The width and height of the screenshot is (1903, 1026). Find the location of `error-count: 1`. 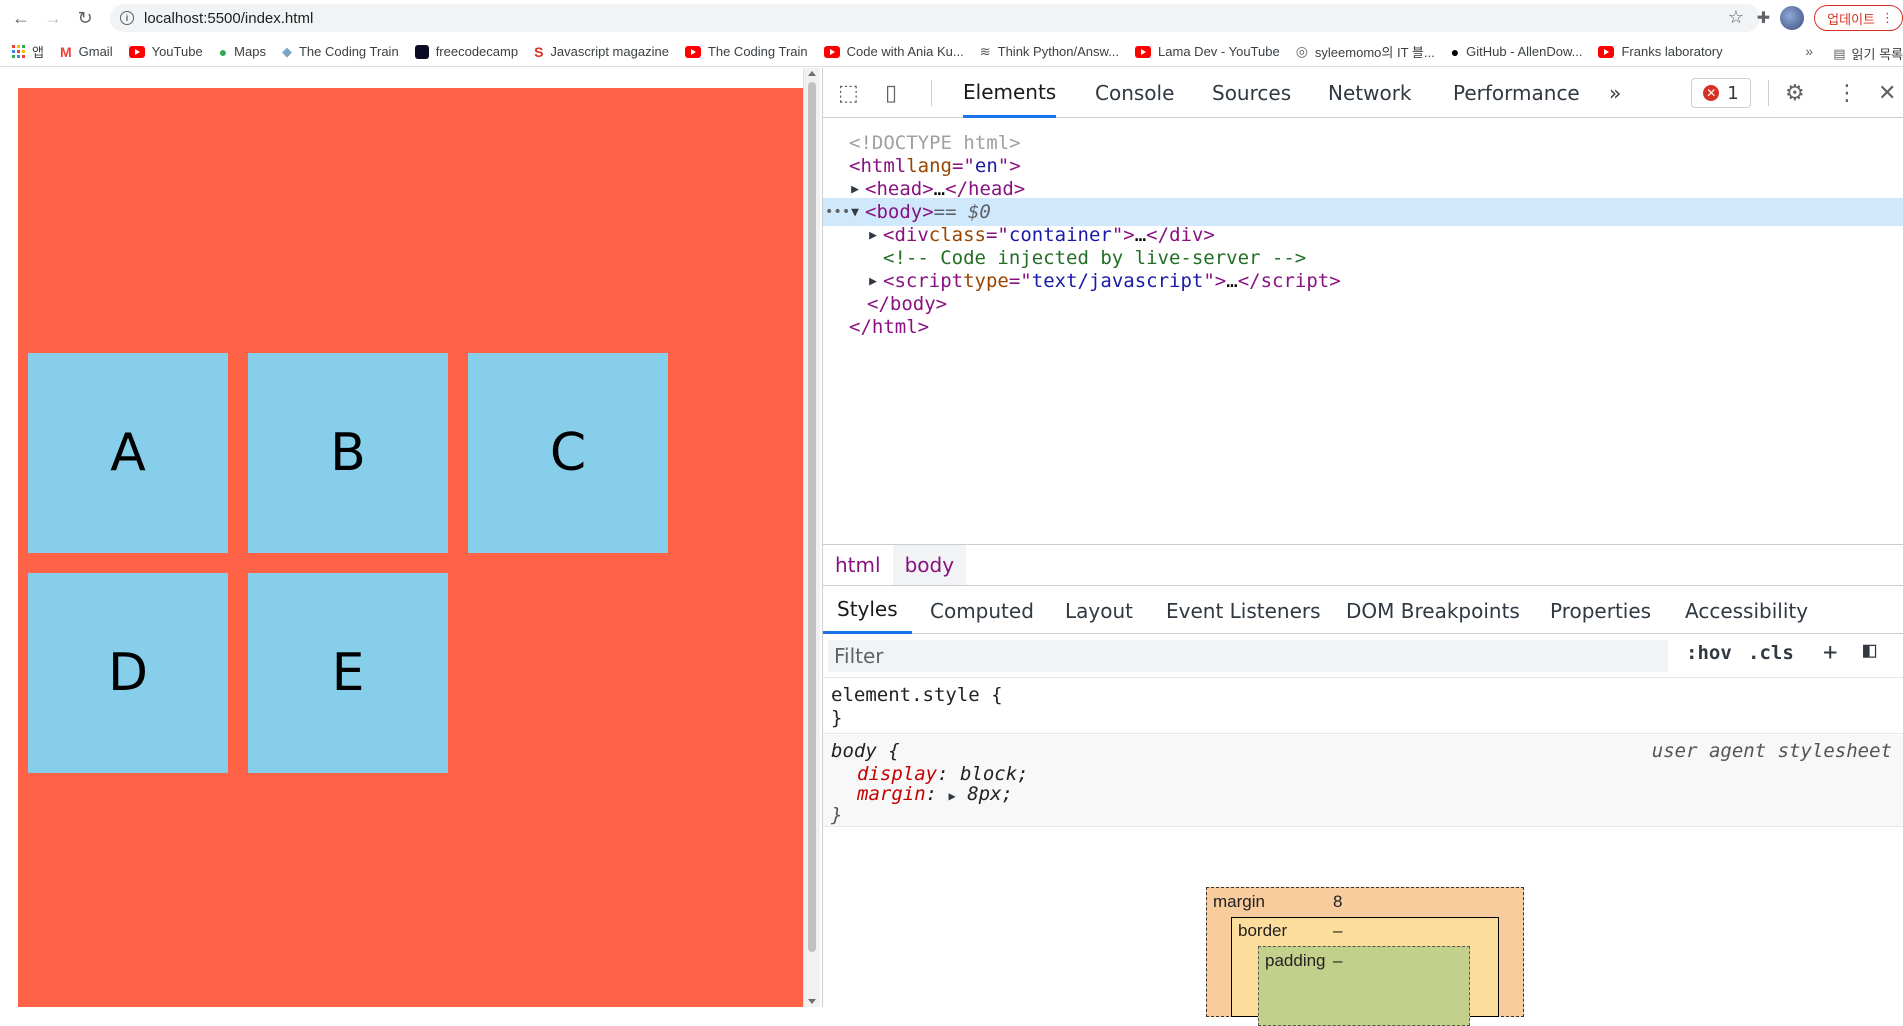

error-count: 1 is located at coordinates (1733, 93).